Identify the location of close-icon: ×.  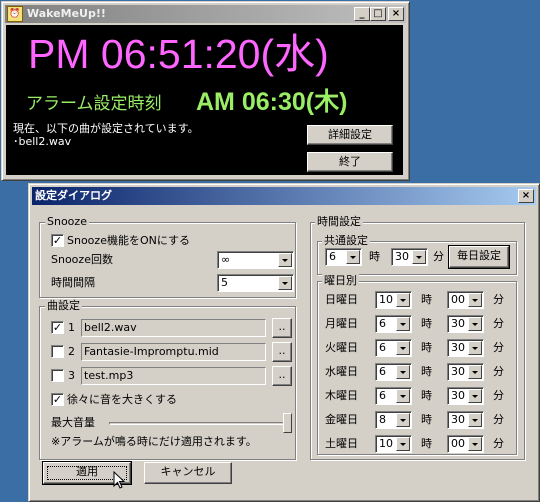
(396, 14).